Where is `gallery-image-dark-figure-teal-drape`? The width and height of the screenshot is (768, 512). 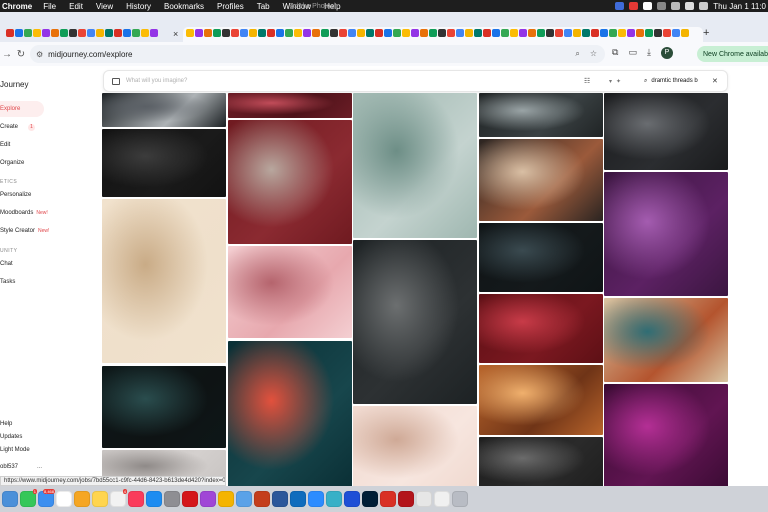 gallery-image-dark-figure-teal-drape is located at coordinates (164, 407).